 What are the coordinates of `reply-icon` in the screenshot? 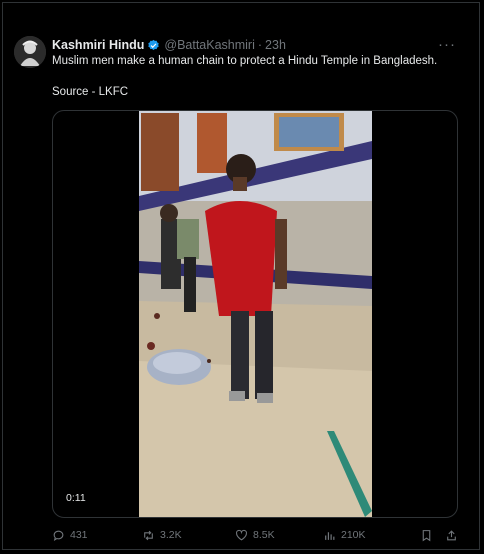 It's located at (58, 535).